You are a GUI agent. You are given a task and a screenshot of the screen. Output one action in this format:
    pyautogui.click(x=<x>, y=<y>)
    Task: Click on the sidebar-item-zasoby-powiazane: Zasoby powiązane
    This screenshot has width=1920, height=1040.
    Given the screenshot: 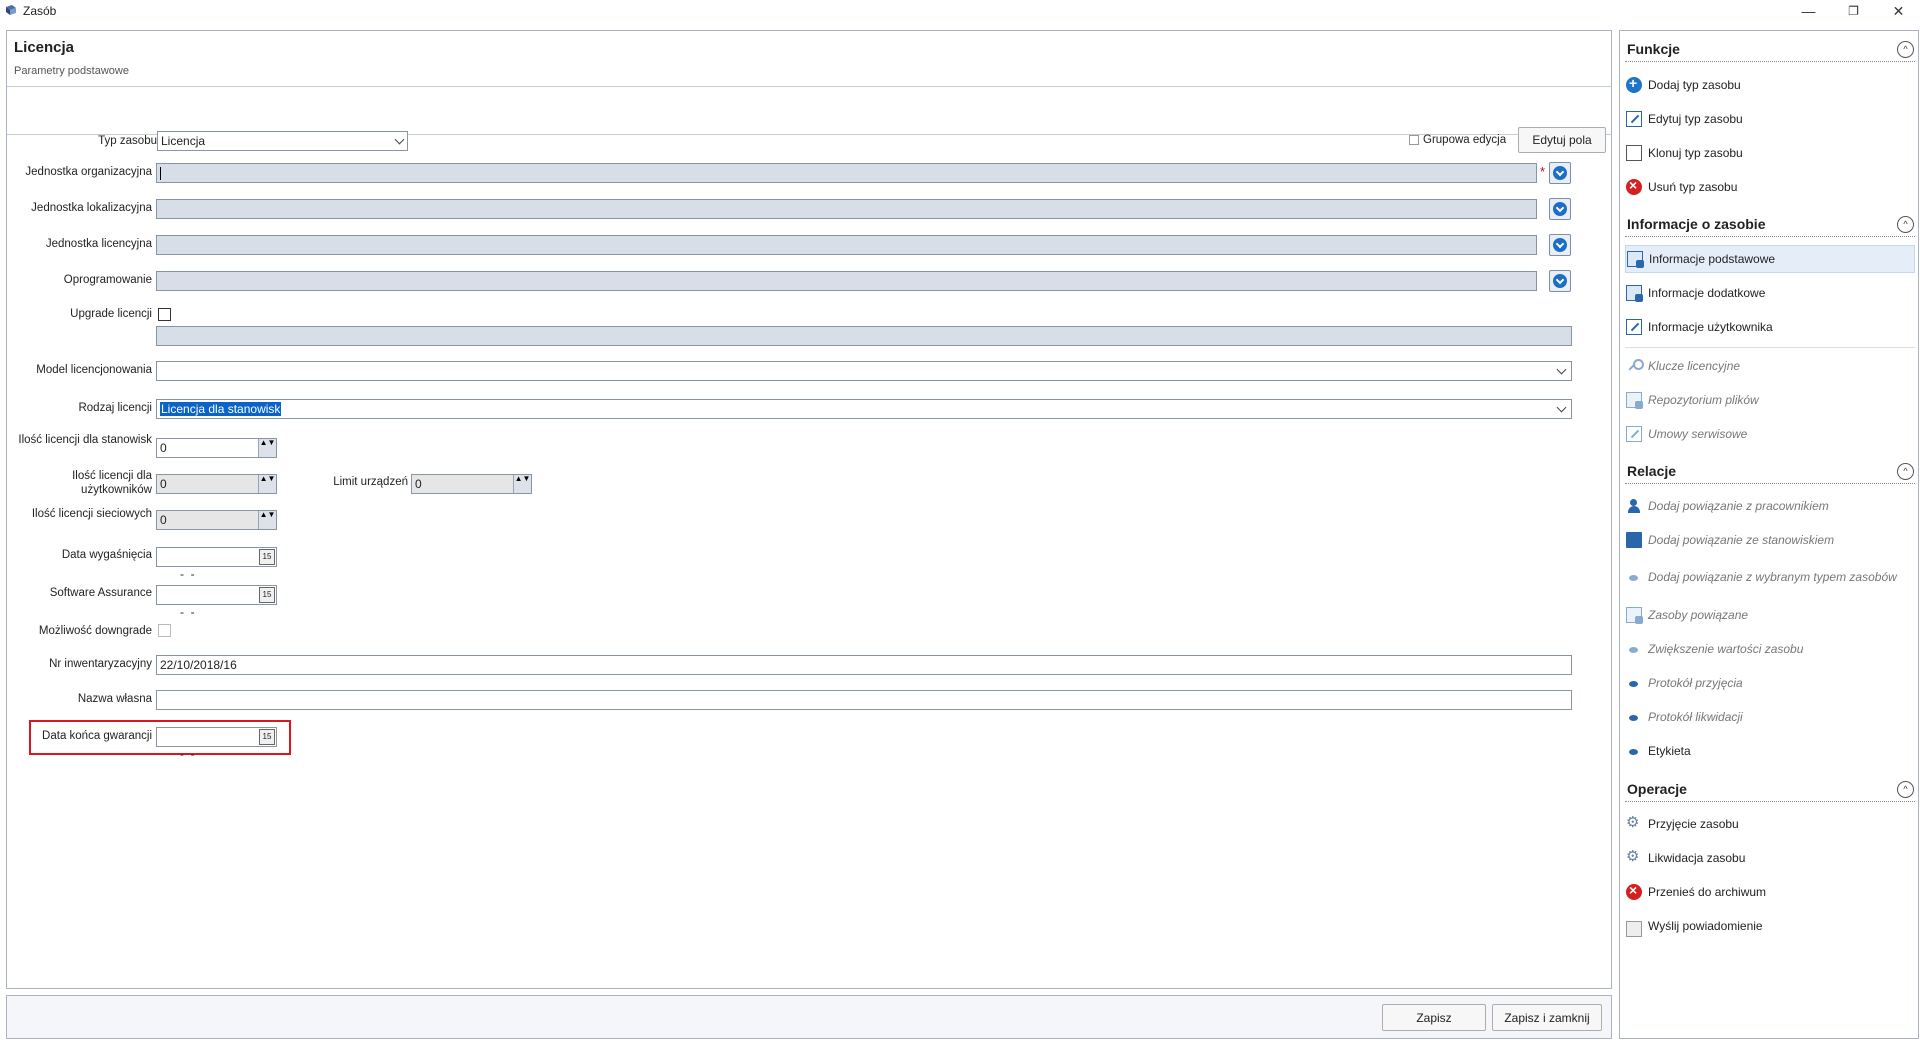 What is the action you would take?
    pyautogui.click(x=1770, y=615)
    